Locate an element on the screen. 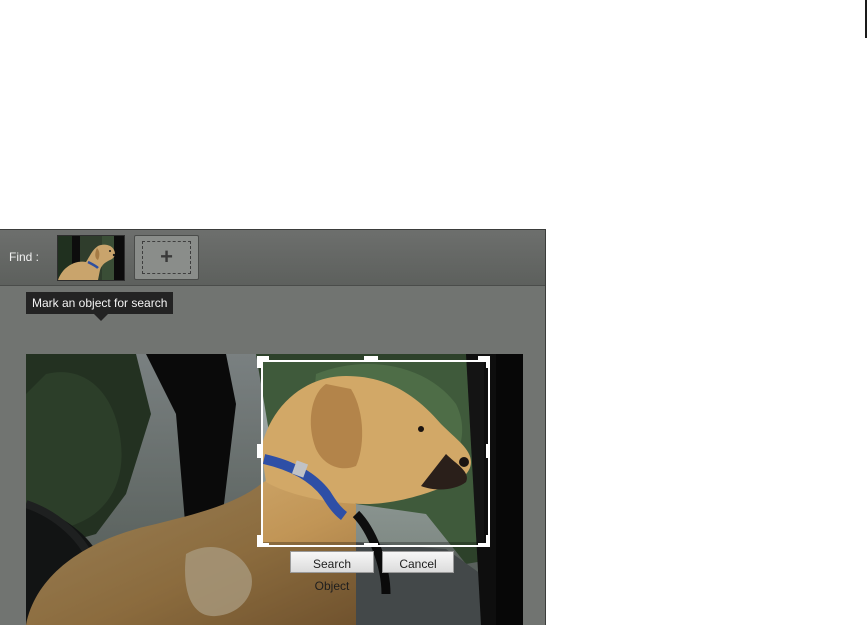 This screenshot has width=868, height=625. selection-handle-top is located at coordinates (371, 358).